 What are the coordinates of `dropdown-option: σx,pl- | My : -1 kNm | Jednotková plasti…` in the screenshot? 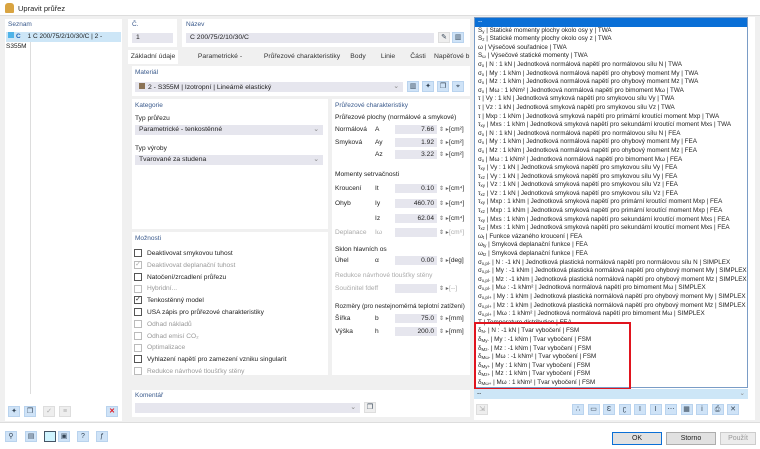 It's located at (611, 271).